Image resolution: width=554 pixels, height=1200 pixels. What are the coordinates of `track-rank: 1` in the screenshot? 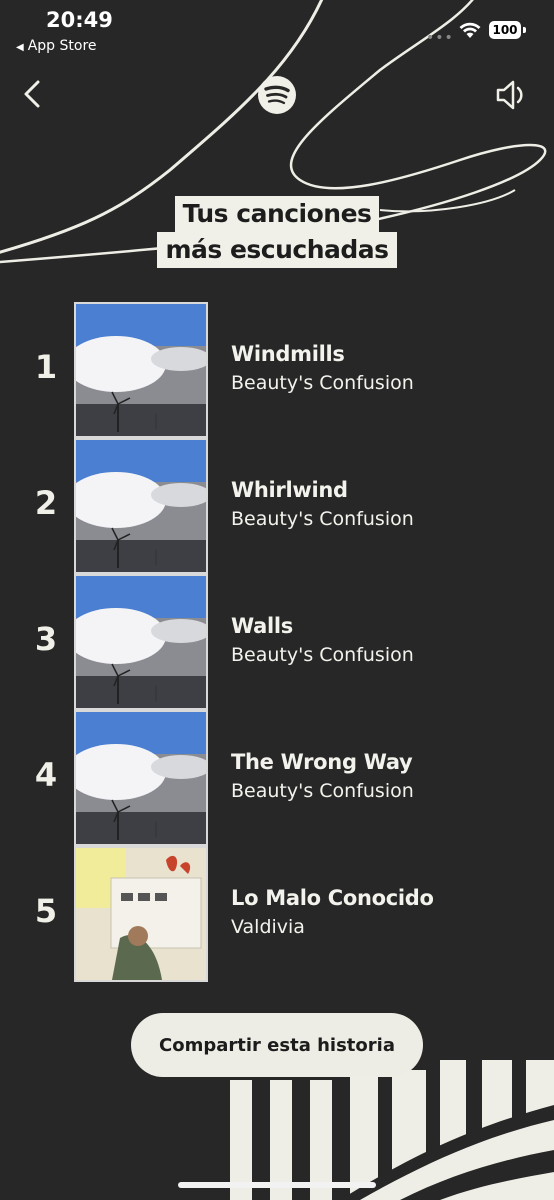 It's located at (46, 367).